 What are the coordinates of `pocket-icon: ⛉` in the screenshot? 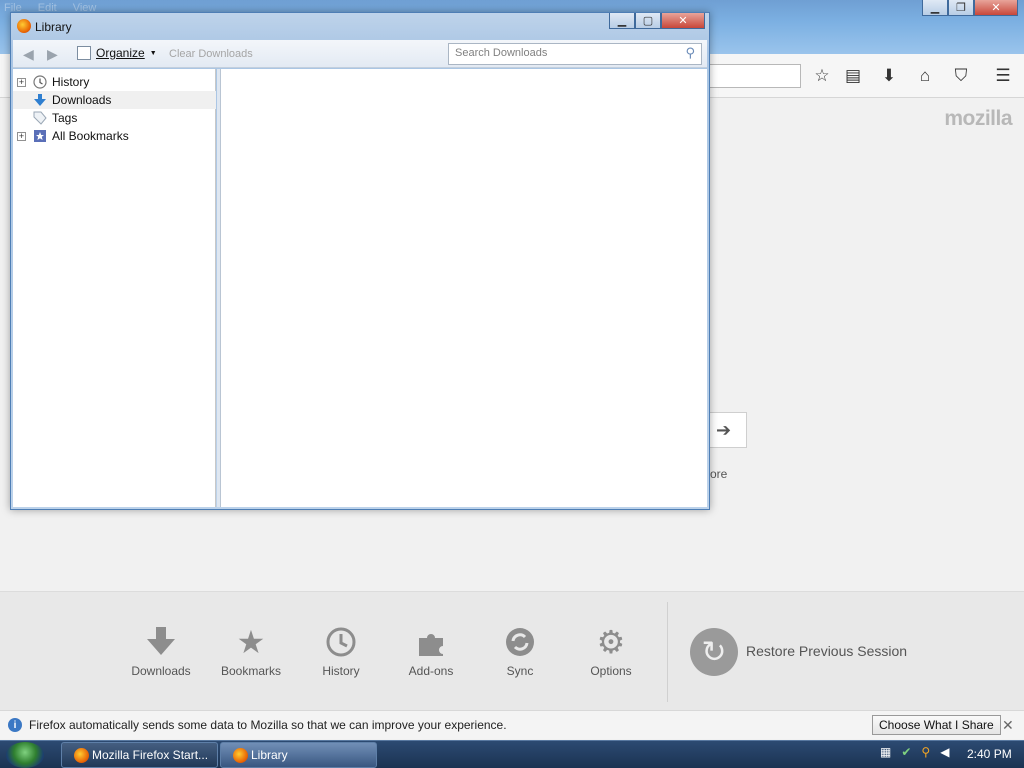 It's located at (961, 76).